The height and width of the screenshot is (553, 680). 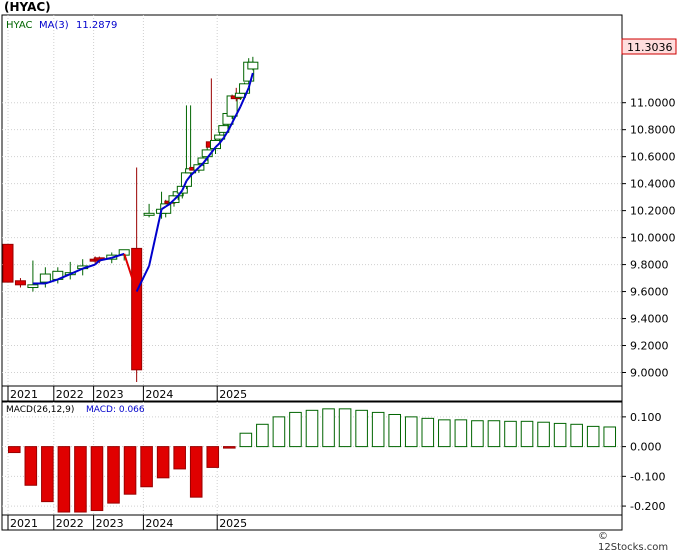 I want to click on macd-year-label: 2025, so click(x=233, y=523).